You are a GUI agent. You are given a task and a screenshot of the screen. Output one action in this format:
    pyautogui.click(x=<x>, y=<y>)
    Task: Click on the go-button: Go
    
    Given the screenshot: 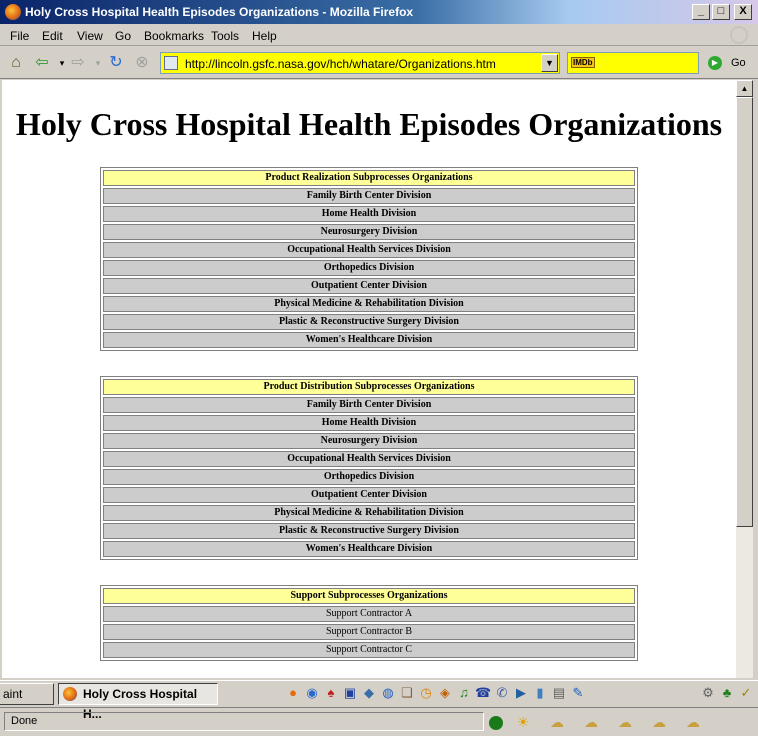 What is the action you would take?
    pyautogui.click(x=738, y=63)
    